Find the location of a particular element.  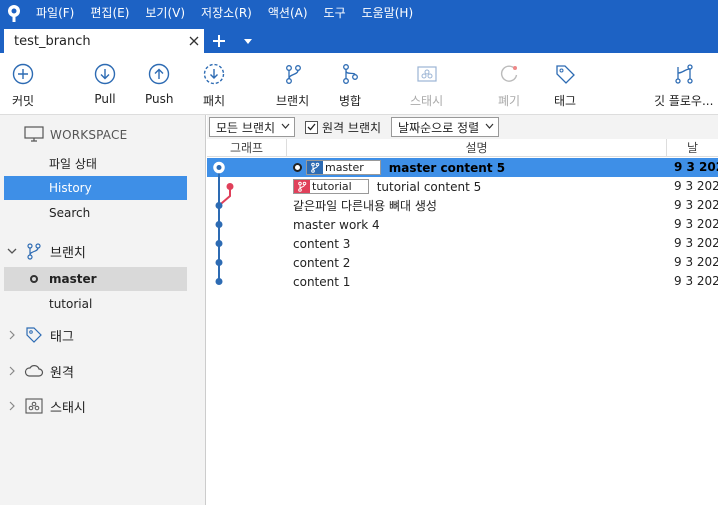

pull-button: Pull is located at coordinates (105, 86).